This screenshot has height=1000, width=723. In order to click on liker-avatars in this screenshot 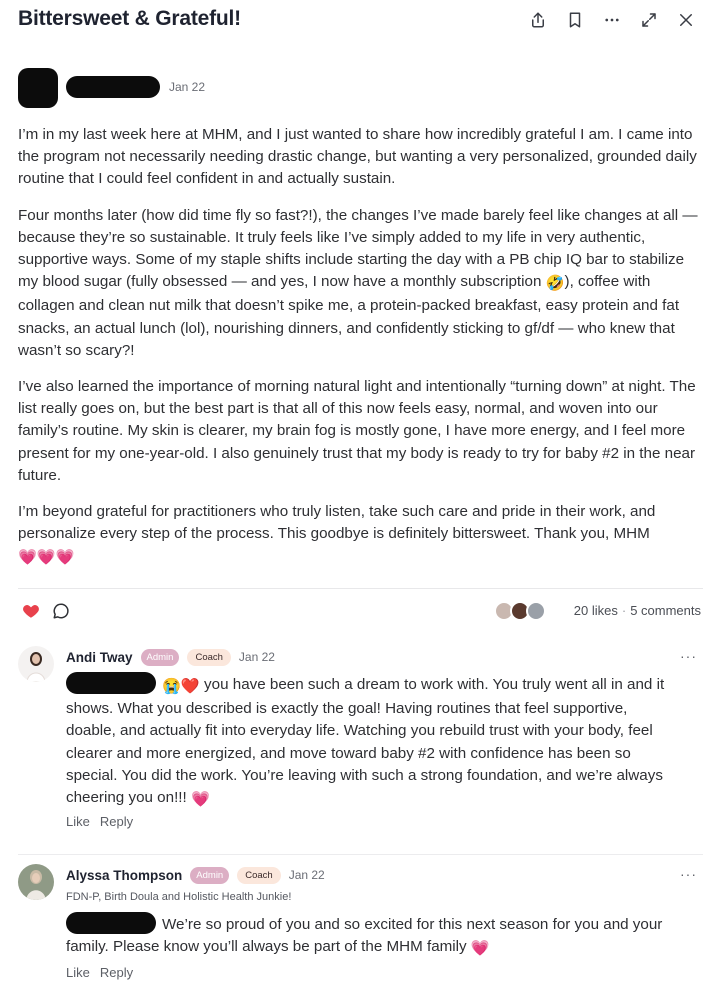, I will do `click(524, 611)`.